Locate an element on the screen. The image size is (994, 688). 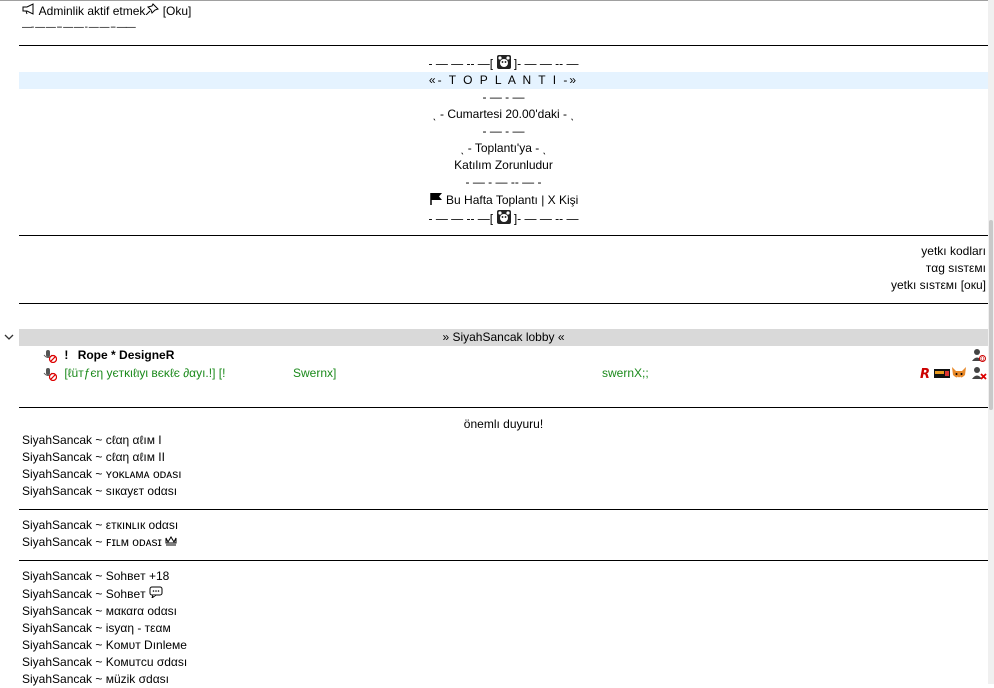
channel-komut-dinleme: SiyahSancak ~ Koмυт Dınleмe is located at coordinates (104, 645).